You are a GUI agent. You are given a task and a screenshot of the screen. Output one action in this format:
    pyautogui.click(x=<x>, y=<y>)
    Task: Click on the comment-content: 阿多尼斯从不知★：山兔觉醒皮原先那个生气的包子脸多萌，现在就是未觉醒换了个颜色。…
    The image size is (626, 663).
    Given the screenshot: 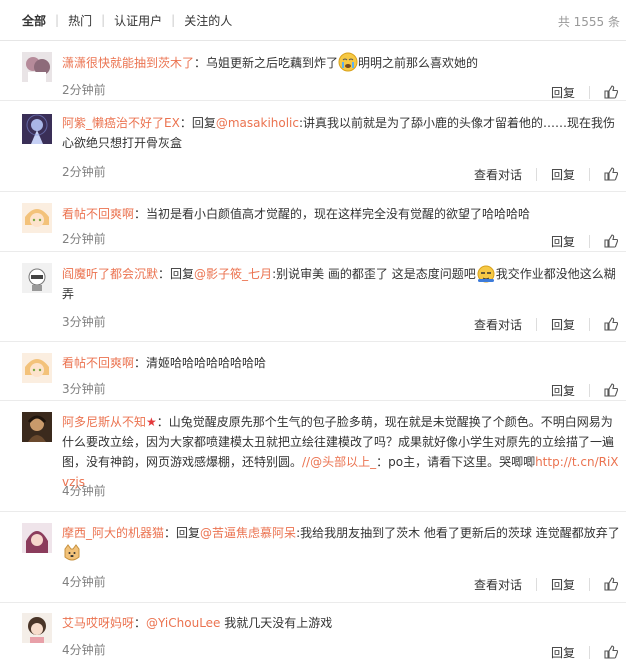 What is the action you would take?
    pyautogui.click(x=341, y=452)
    